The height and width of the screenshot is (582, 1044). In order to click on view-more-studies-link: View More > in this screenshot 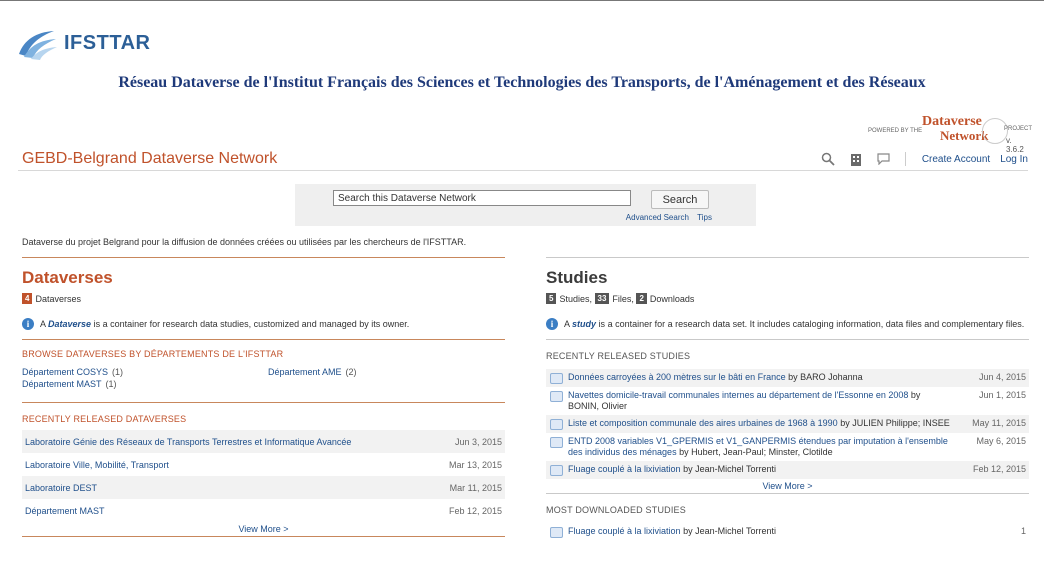, I will do `click(787, 486)`.